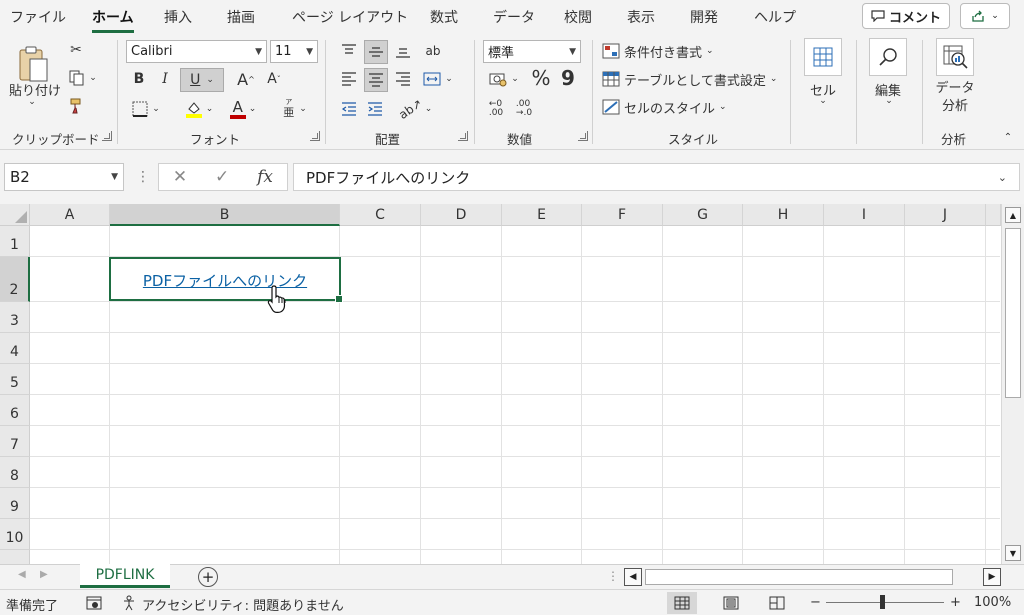 The width and height of the screenshot is (1024, 615). I want to click on editing-button, so click(888, 57).